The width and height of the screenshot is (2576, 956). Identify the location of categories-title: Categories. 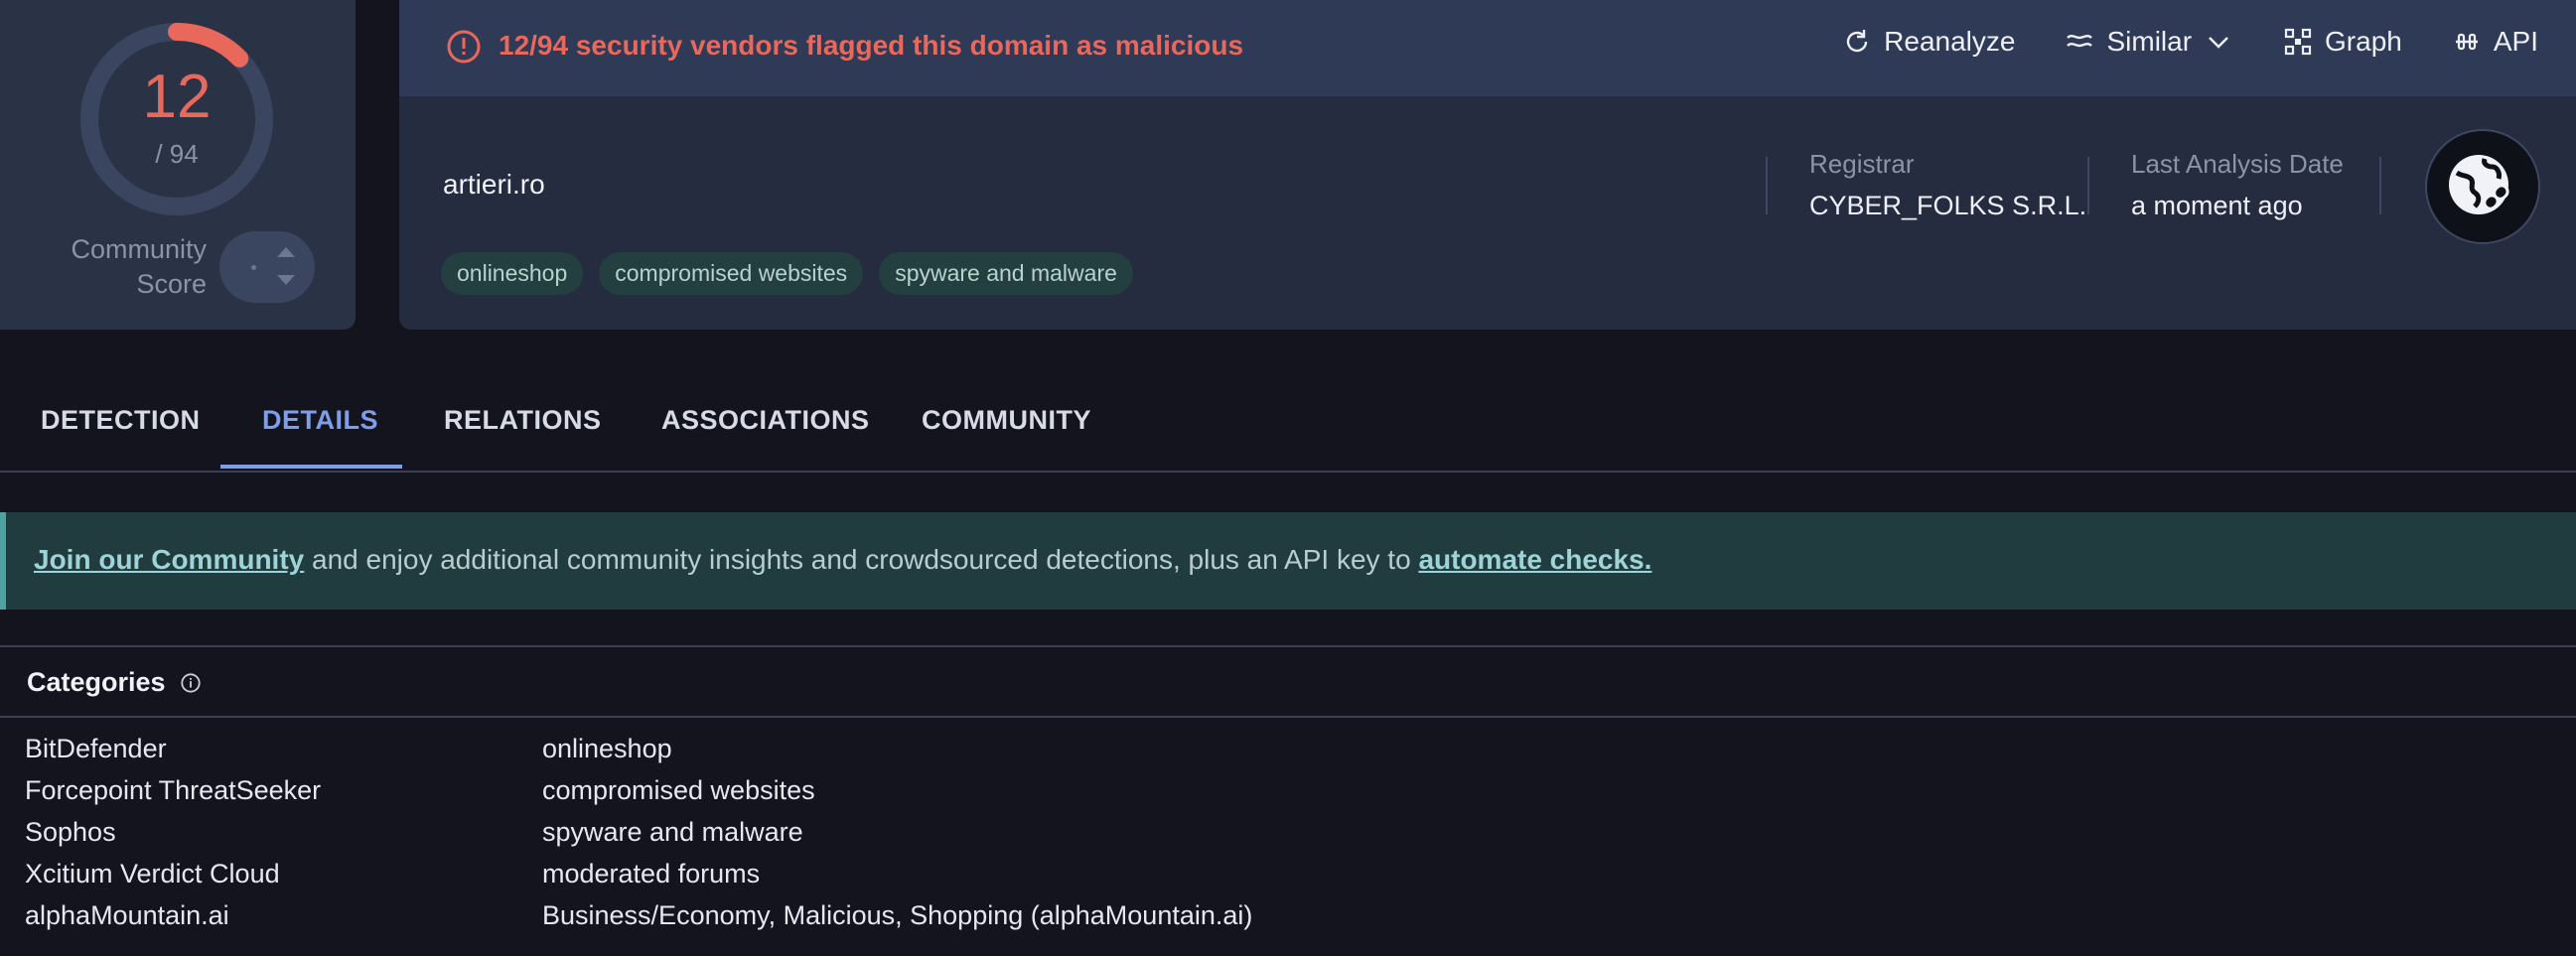
(97, 682).